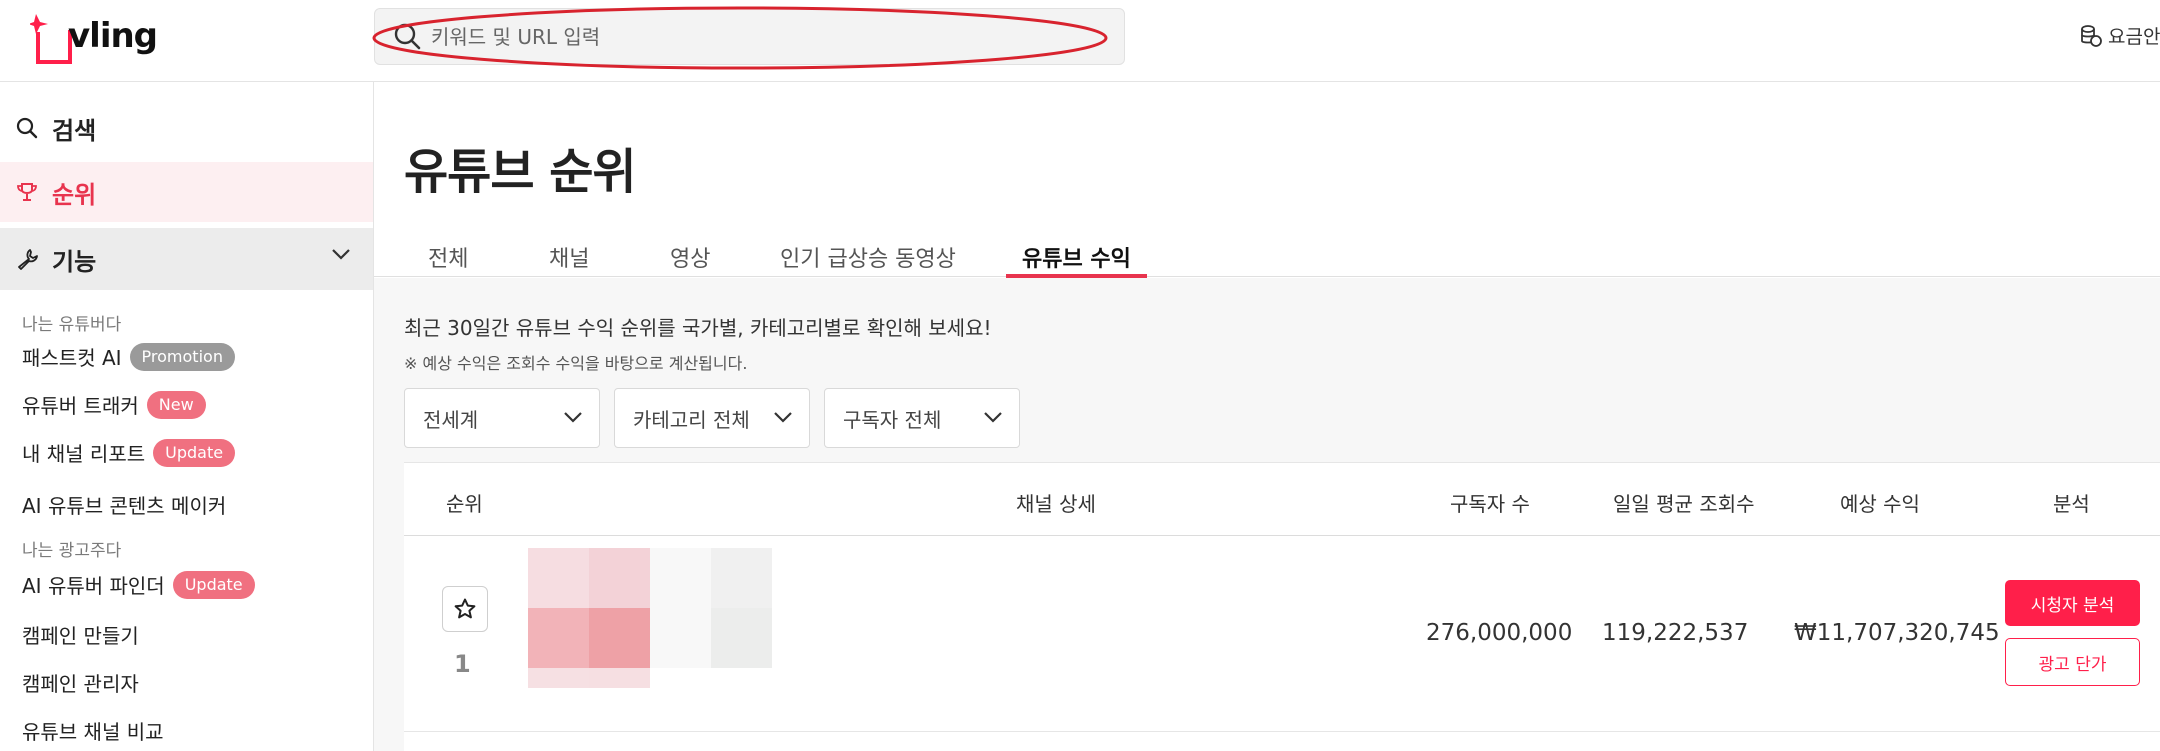  Describe the element at coordinates (1282, 499) in the screenshot. I see `table-header: 순위 채널 상세 구독자 수 일일 평균 조회수 예상 수익 분석` at that location.